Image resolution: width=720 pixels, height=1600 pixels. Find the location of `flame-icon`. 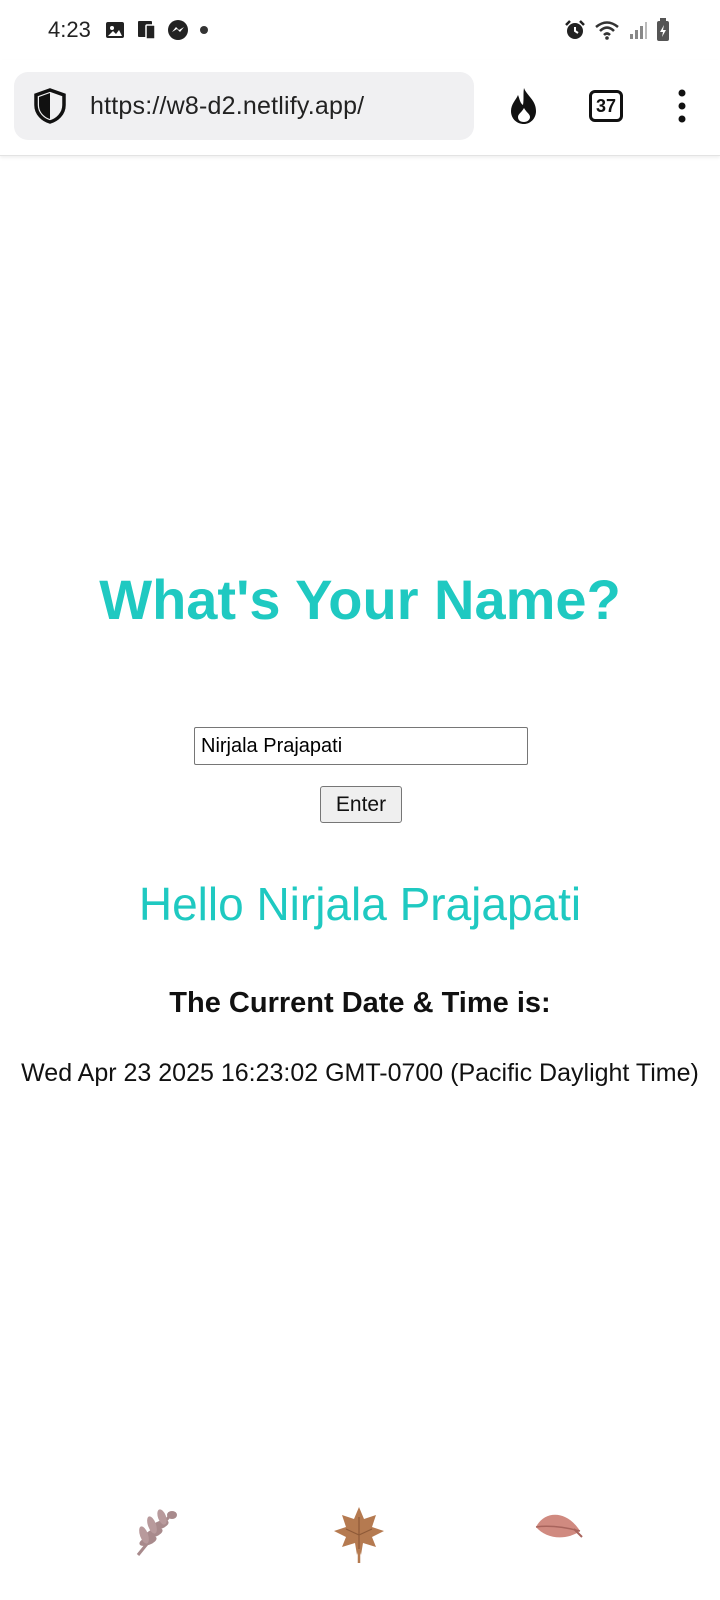

flame-icon is located at coordinates (524, 106).